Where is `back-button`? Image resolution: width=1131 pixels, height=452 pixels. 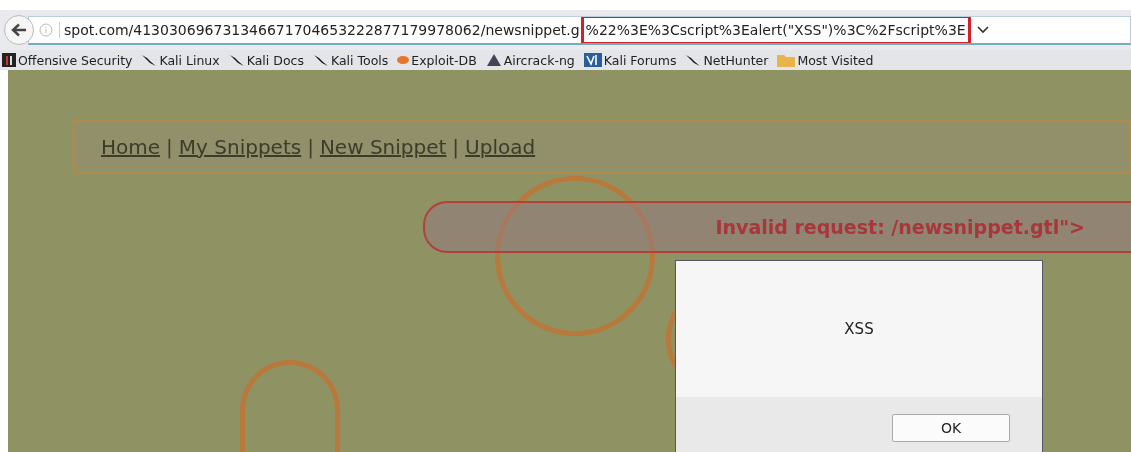
back-button is located at coordinates (19, 30).